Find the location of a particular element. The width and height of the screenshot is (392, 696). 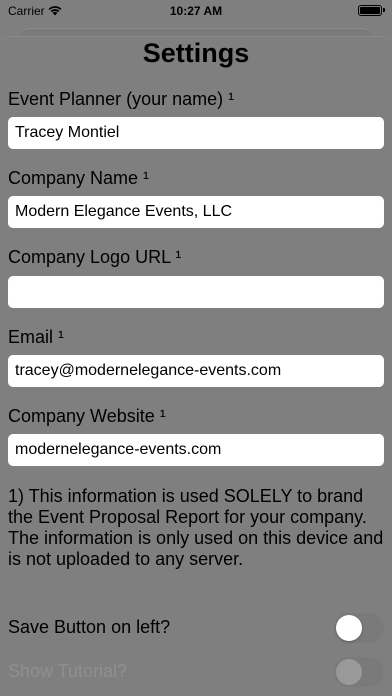

show-tutorial-toggle is located at coordinates (359, 672).